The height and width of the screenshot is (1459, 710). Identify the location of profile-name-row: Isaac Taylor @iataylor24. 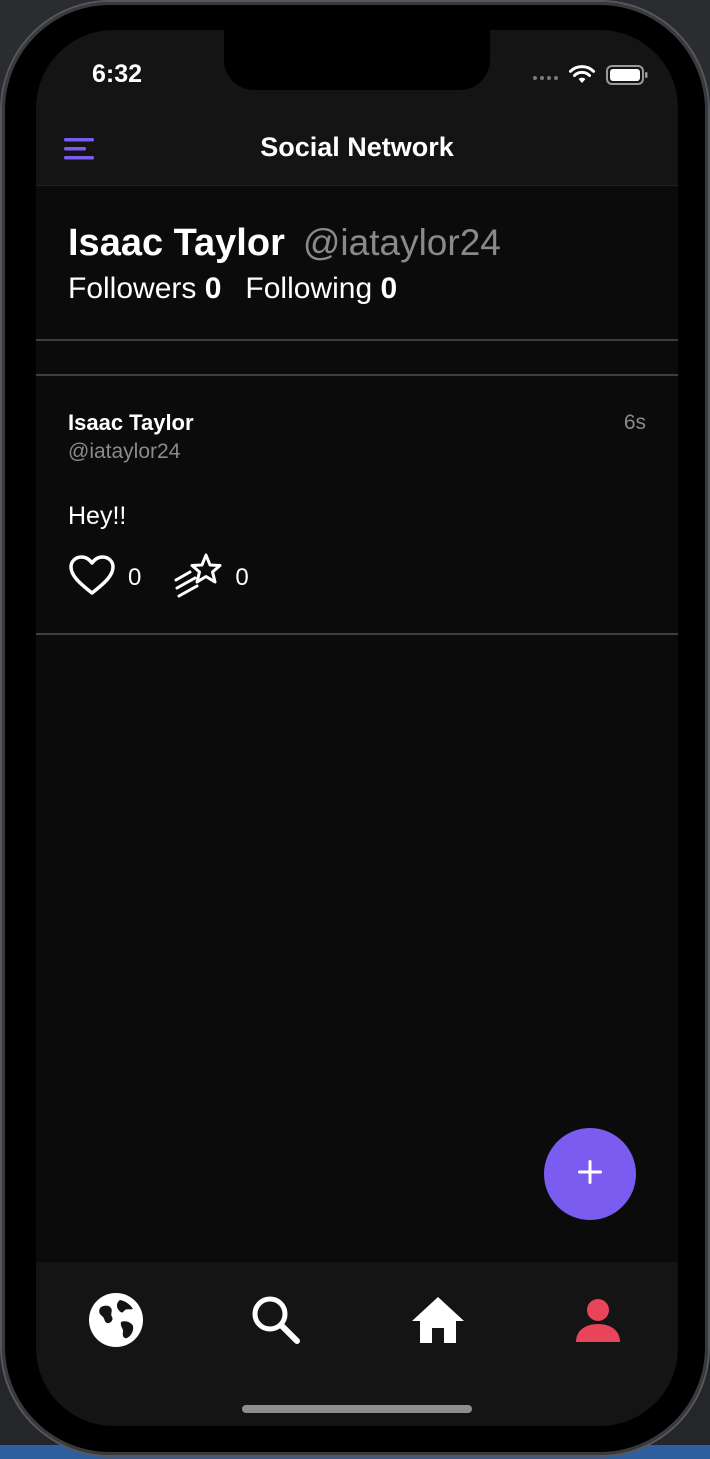
(284, 243).